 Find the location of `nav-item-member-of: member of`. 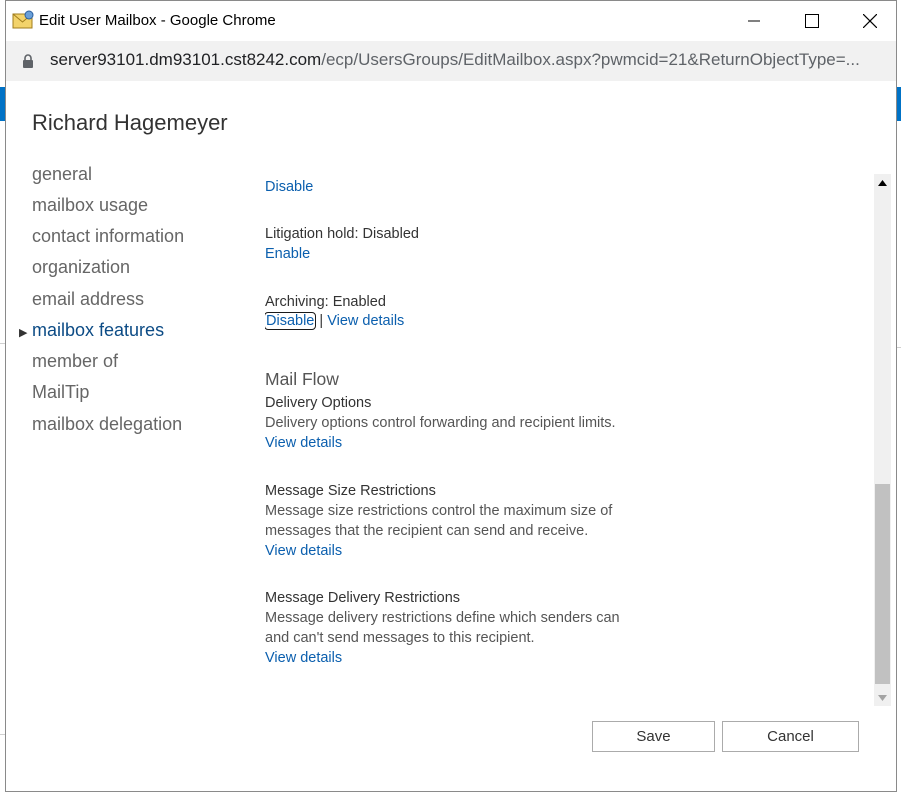

nav-item-member-of: member of is located at coordinates (75, 361).